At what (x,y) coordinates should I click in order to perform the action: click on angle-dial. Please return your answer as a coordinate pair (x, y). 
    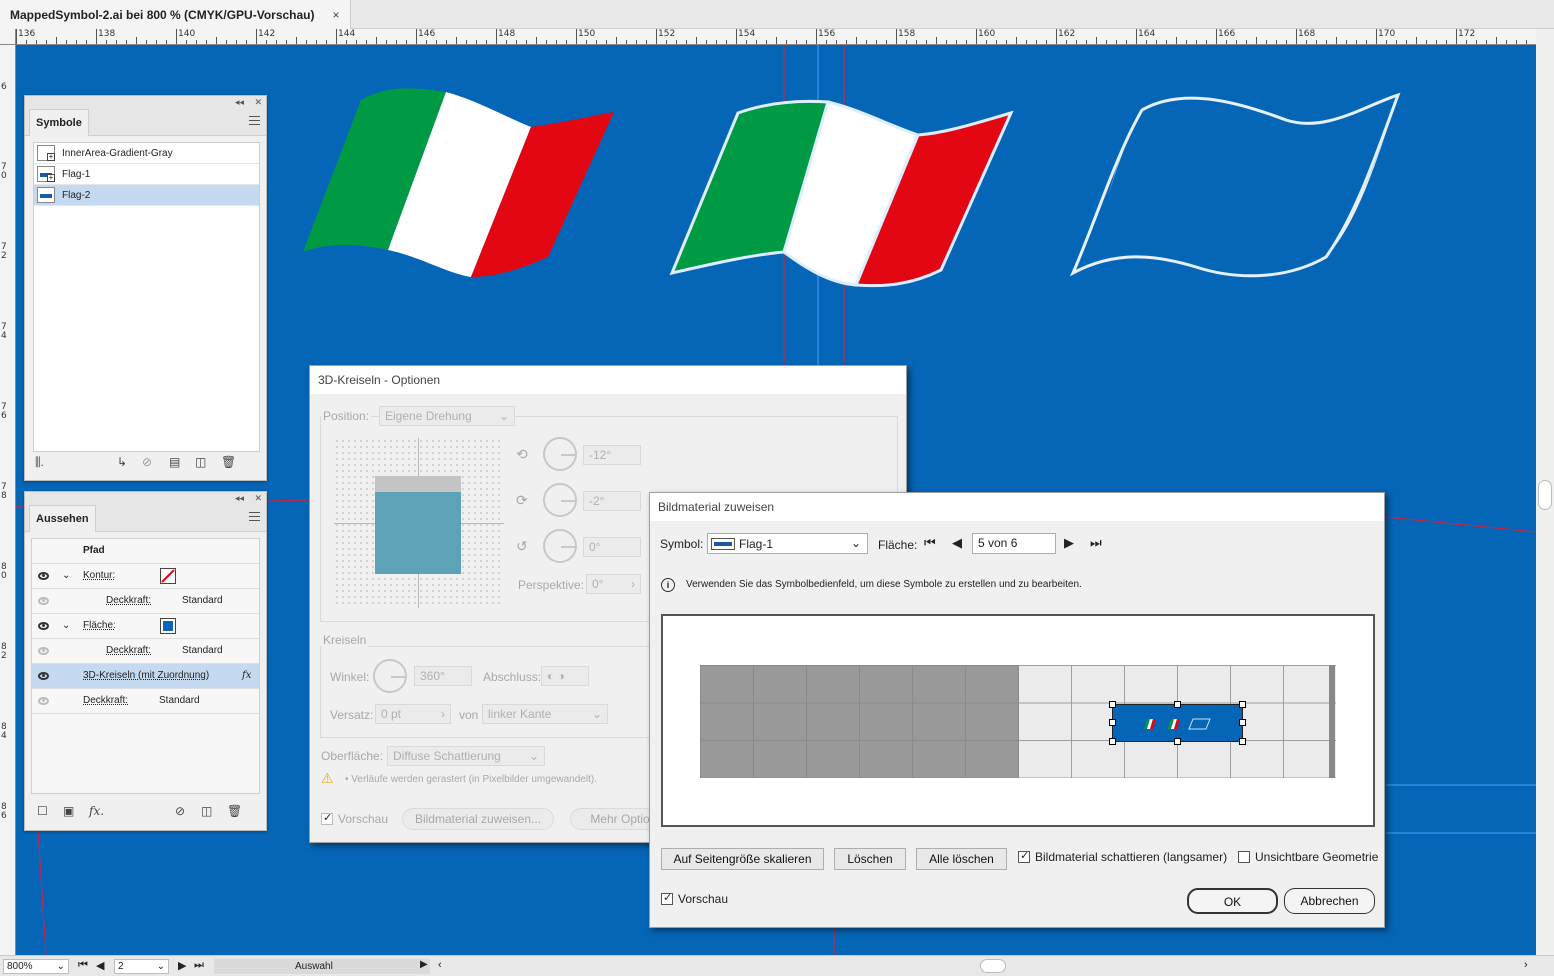
    Looking at the image, I should click on (390, 676).